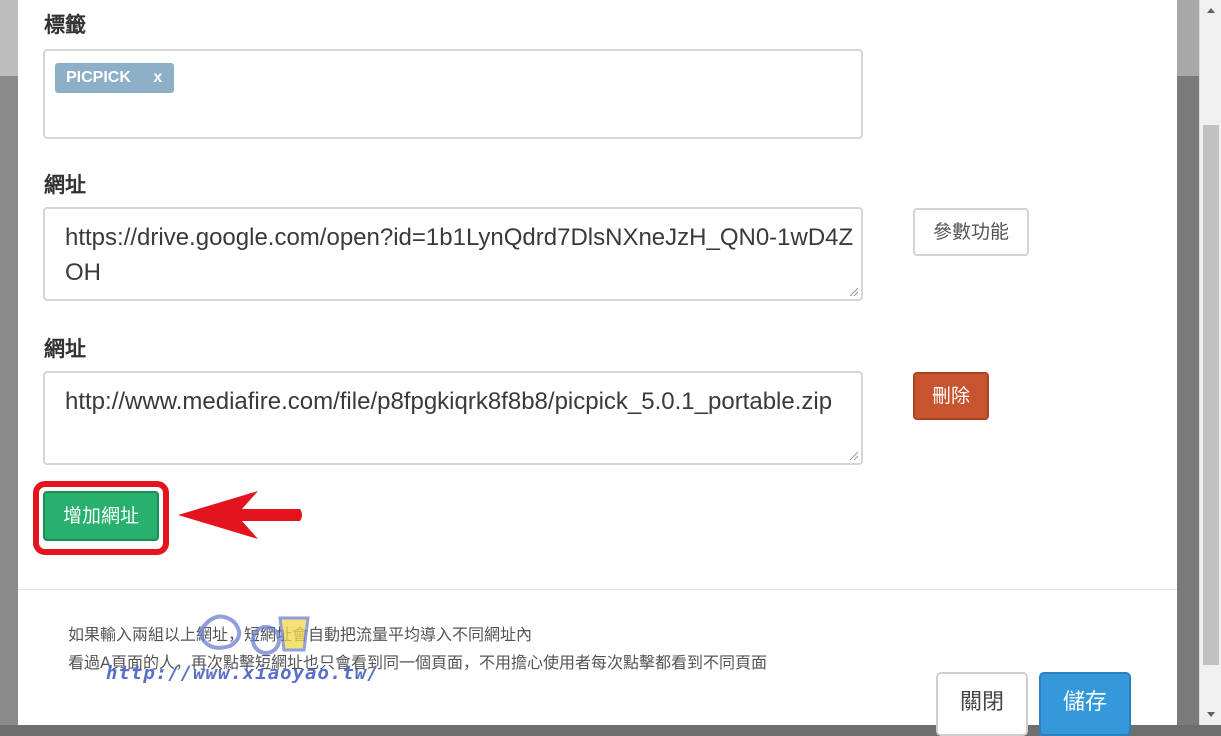 The width and height of the screenshot is (1221, 736). I want to click on footer-divider, so click(597, 589).